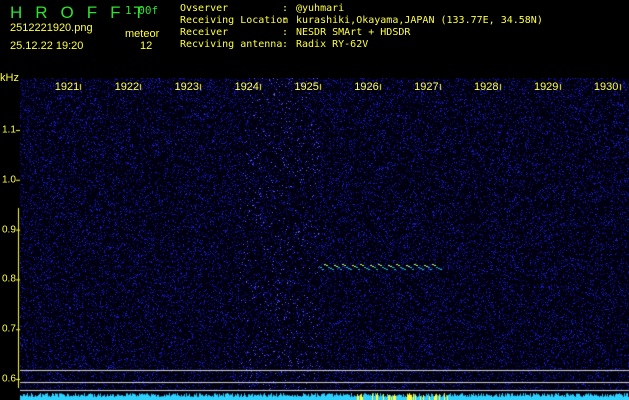 The width and height of the screenshot is (629, 400). I want to click on y-tick-label: 0.6, so click(9, 379).